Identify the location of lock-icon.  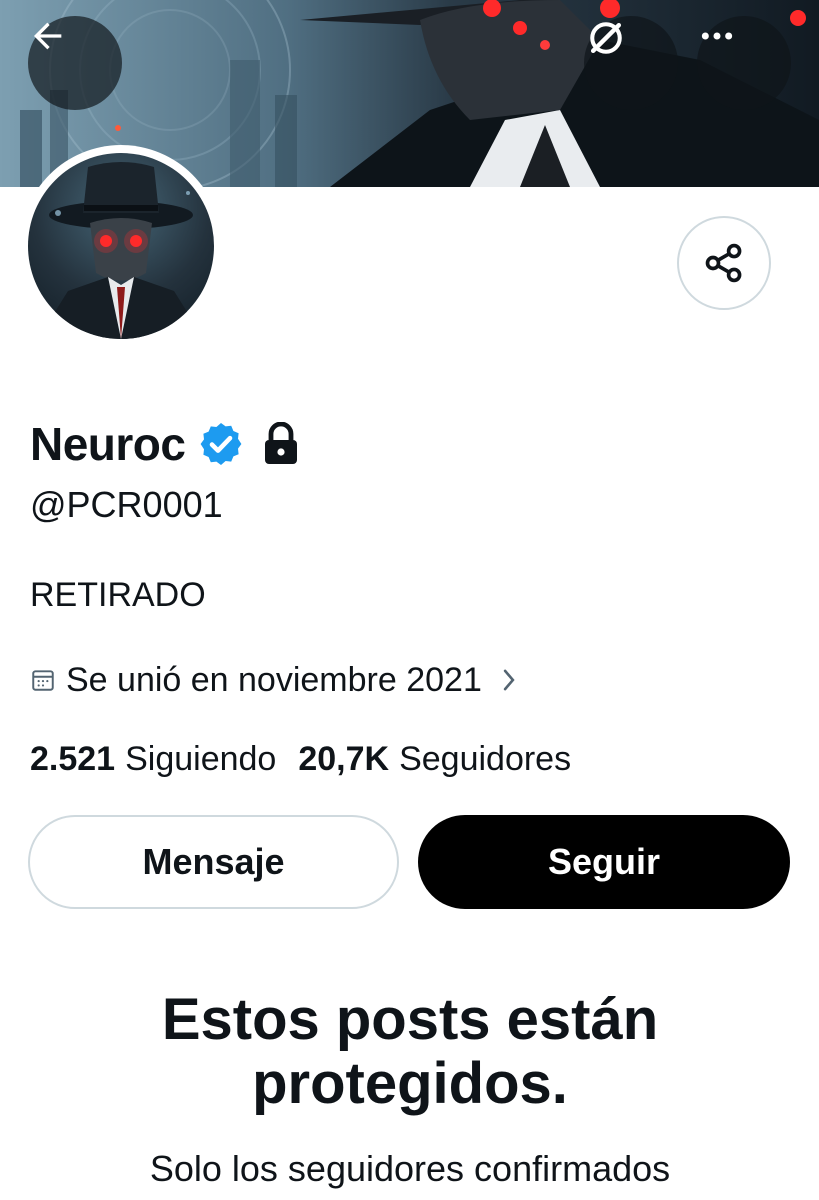
(281, 443).